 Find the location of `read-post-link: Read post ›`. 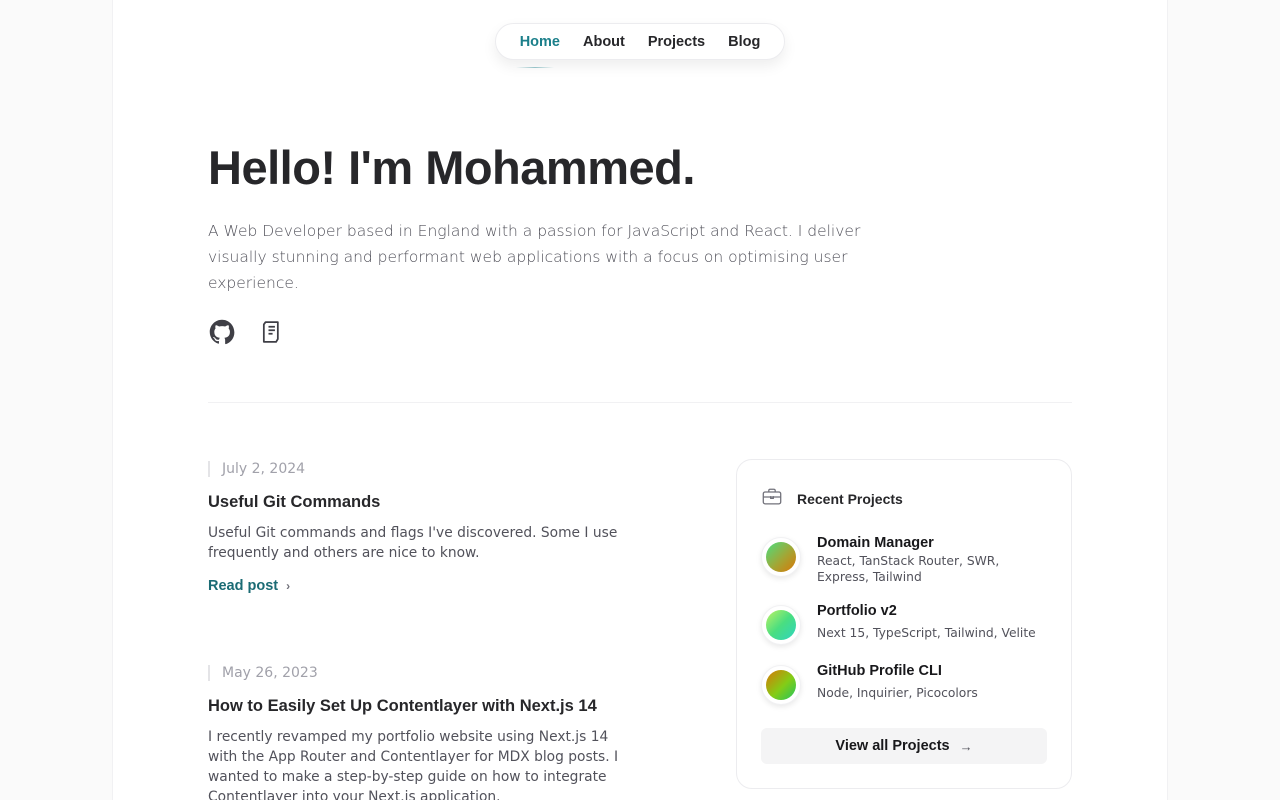

read-post-link: Read post › is located at coordinates (249, 586).